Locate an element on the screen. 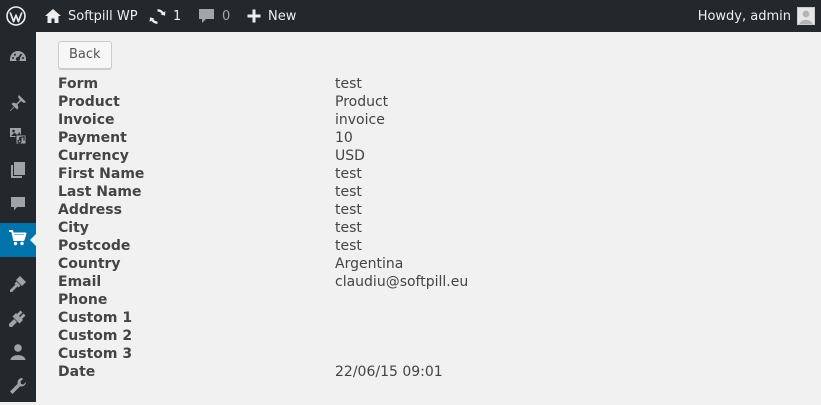  detail-row-custom-1: Custom 1 is located at coordinates (438, 318).